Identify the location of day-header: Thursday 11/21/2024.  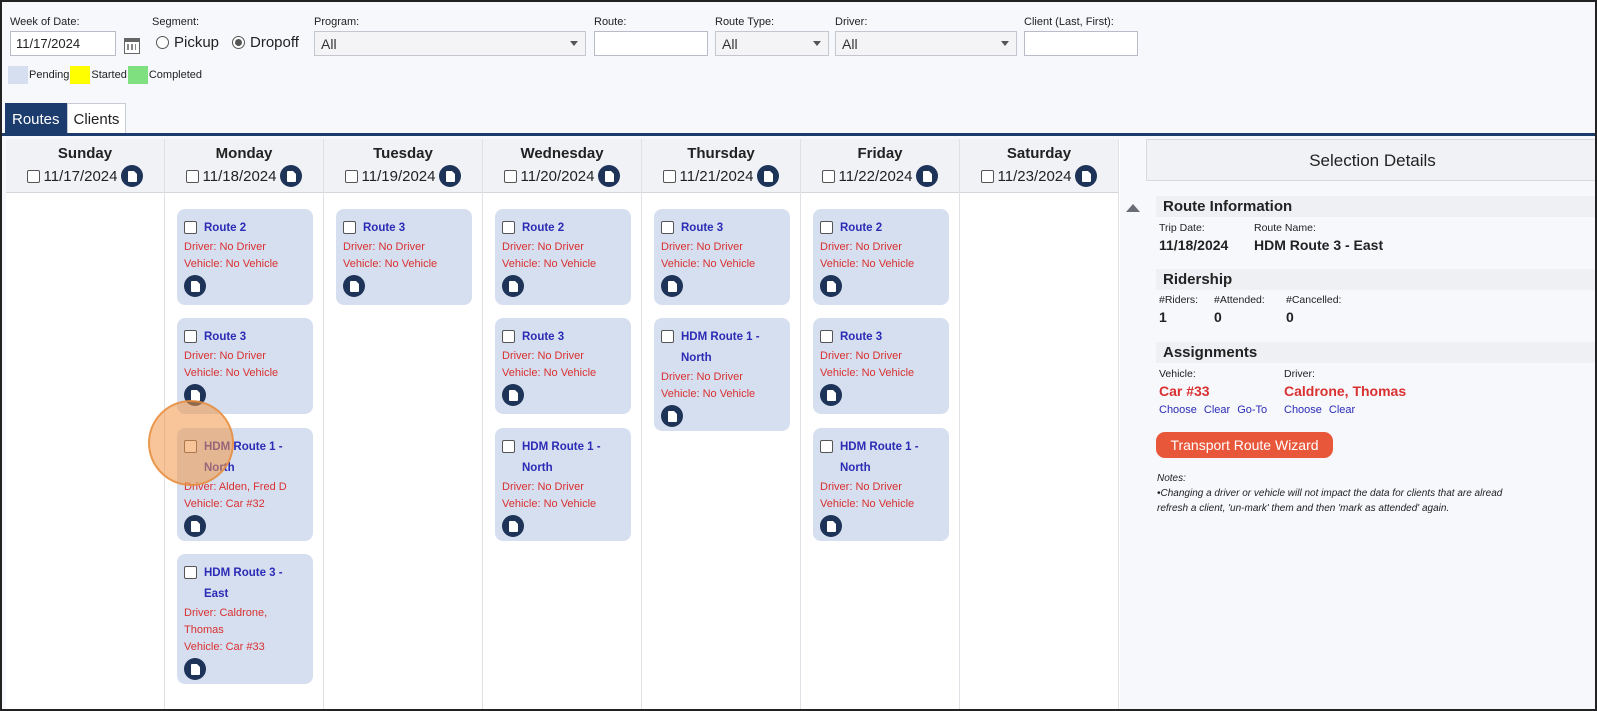
(721, 166).